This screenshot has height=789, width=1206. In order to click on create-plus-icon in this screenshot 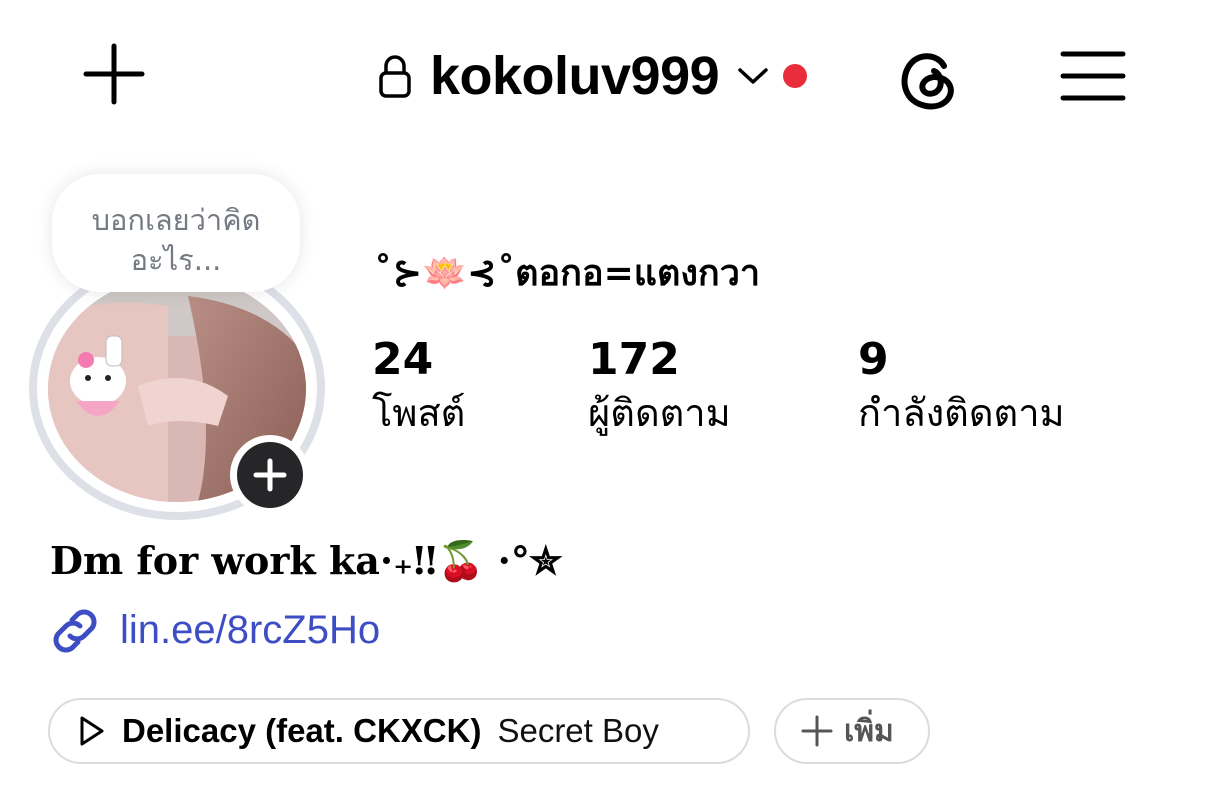, I will do `click(114, 74)`.